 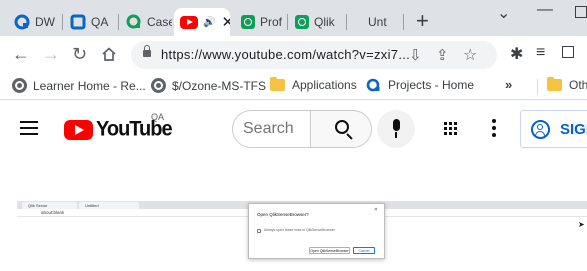 I want to click on bookmark-applications: Applications, so click(x=313, y=84).